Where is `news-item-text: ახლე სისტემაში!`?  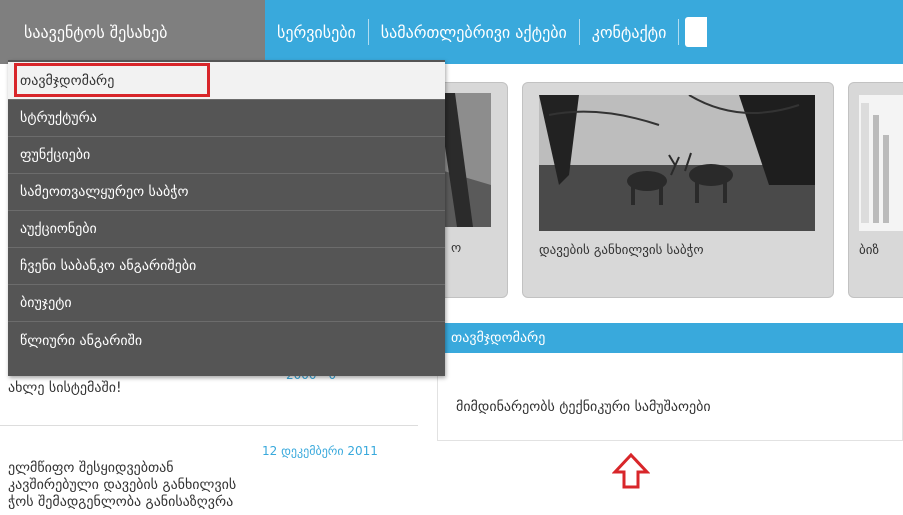 news-item-text: ახლე სისტემაში! is located at coordinates (65, 388).